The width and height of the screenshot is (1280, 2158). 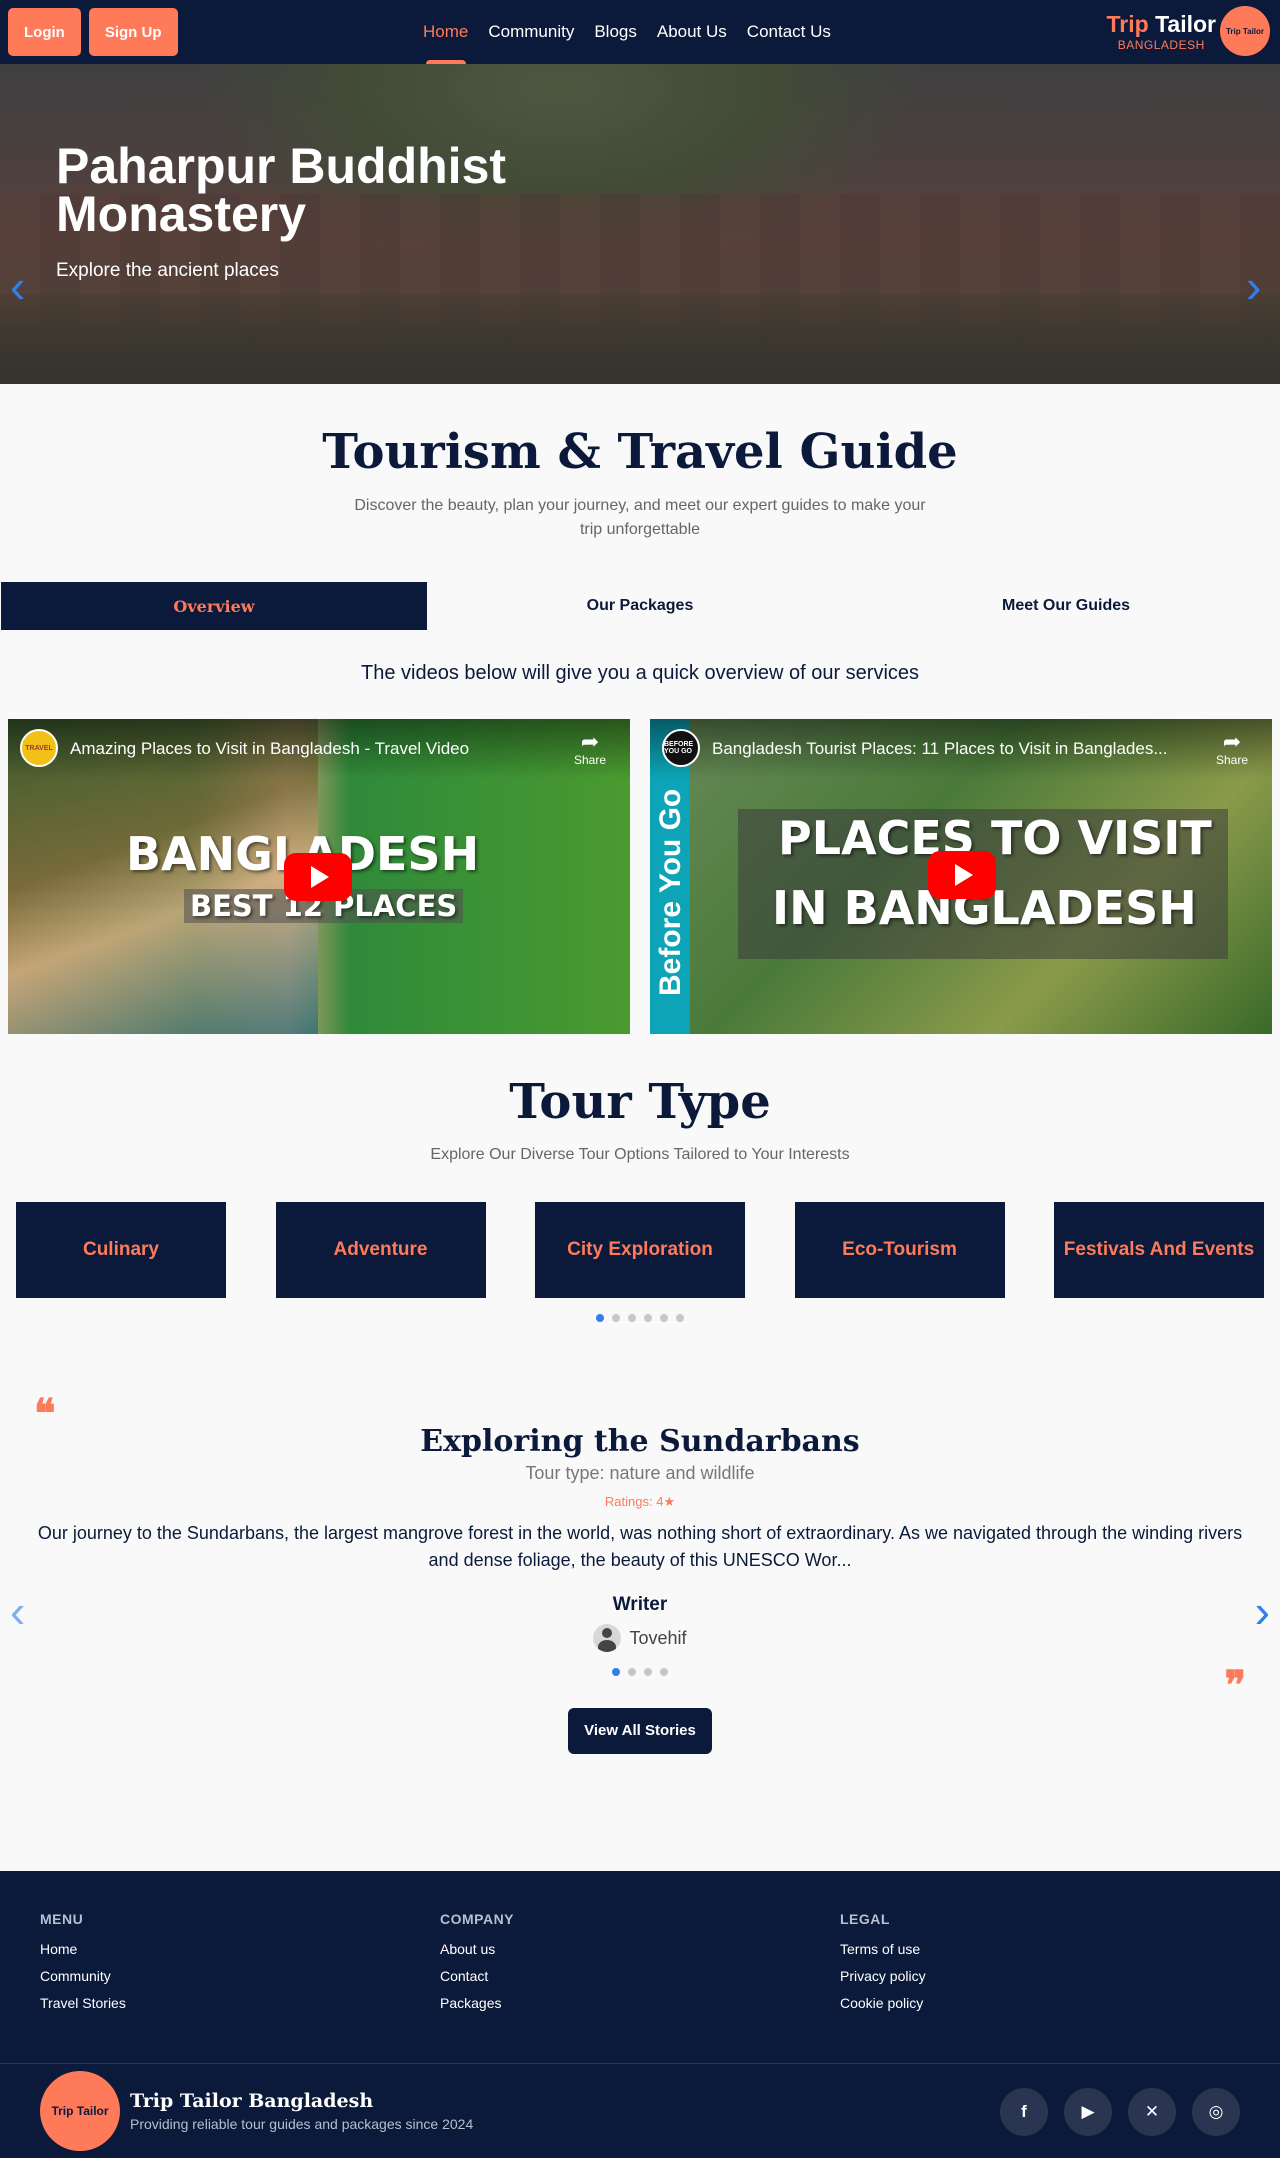 What do you see at coordinates (640, 1441) in the screenshot?
I see `story-title: Exploring the Sundarbans` at bounding box center [640, 1441].